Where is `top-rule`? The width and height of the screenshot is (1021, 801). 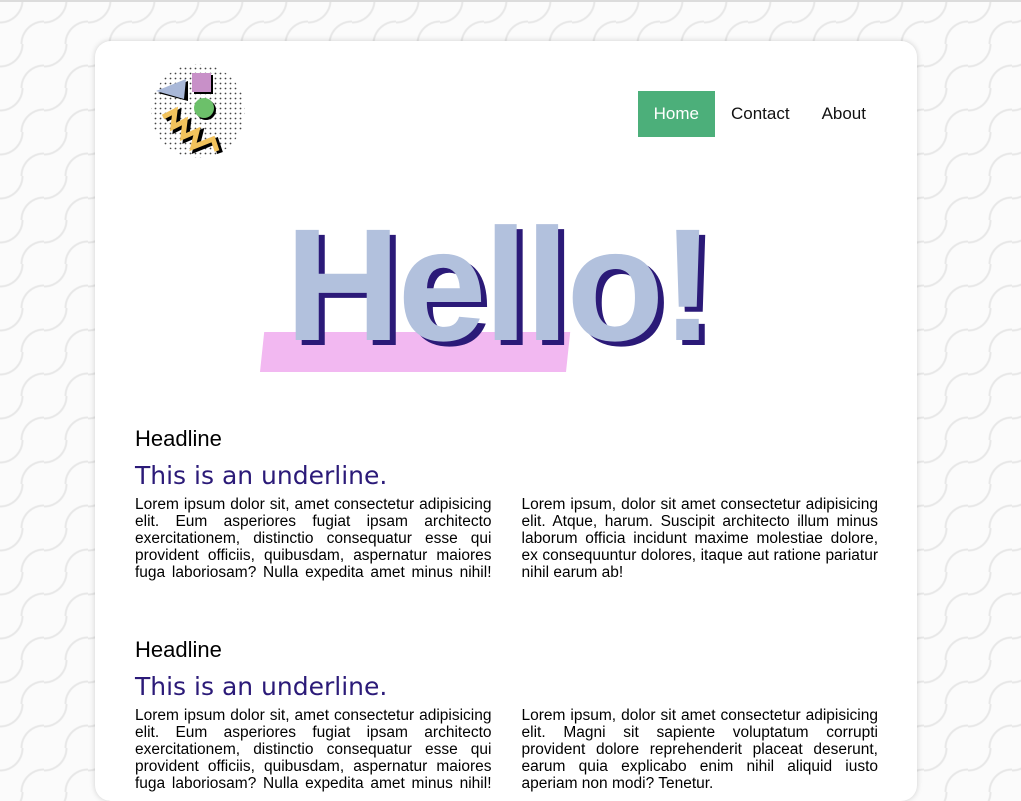 top-rule is located at coordinates (510, 1).